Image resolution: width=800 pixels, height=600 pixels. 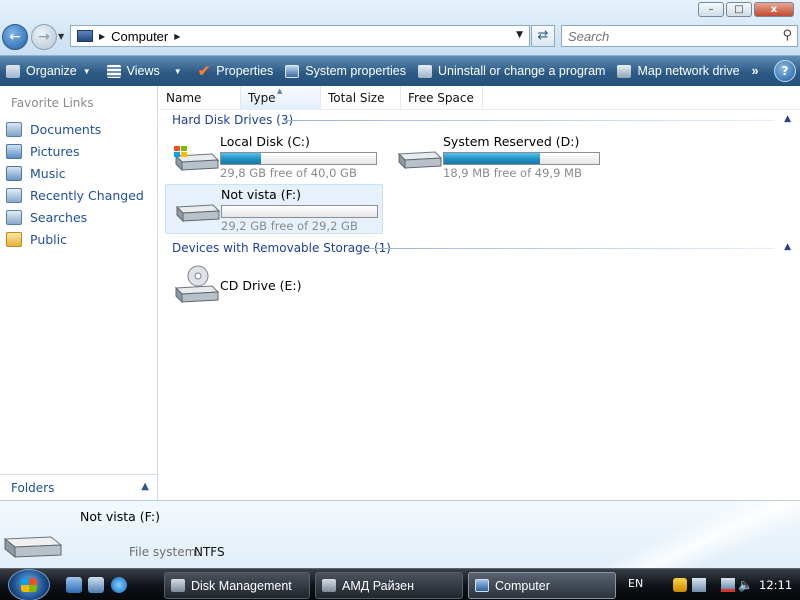 What do you see at coordinates (289, 226) in the screenshot?
I see `drive-free-space-text: 29,2 GB free of 29,2 GB` at bounding box center [289, 226].